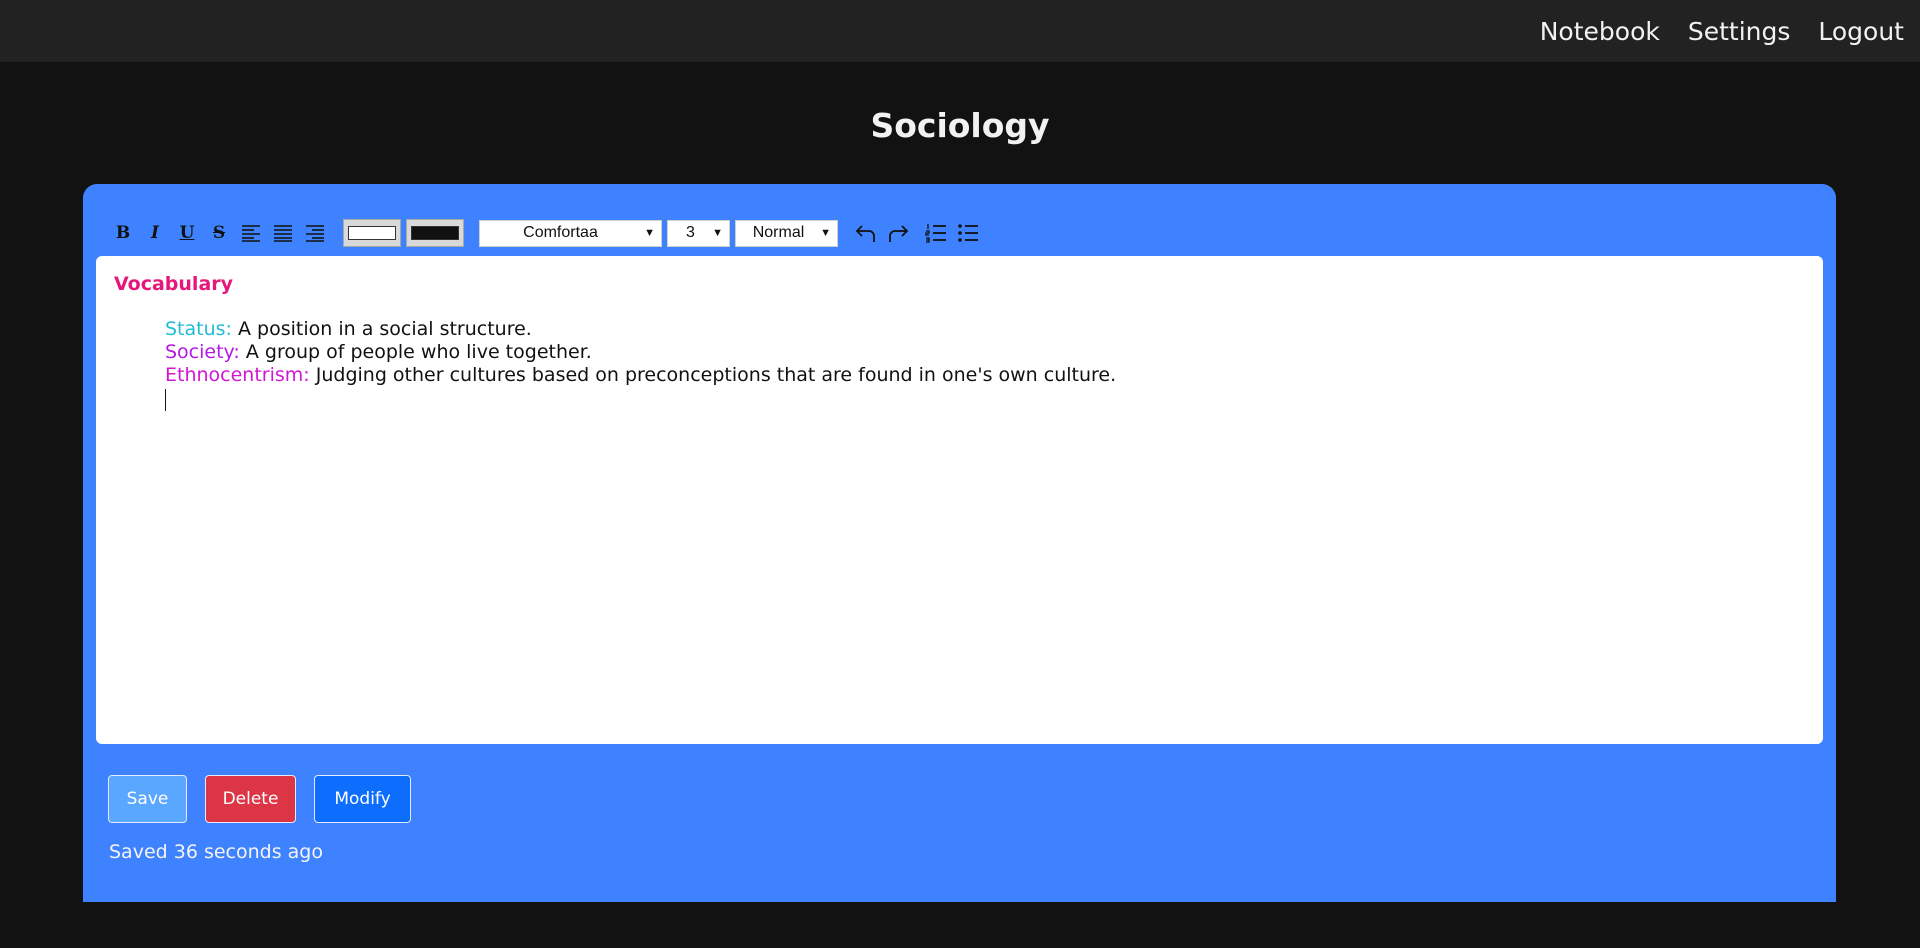 This screenshot has height=948, width=1920. I want to click on nav-notebook: Notebook, so click(1600, 31).